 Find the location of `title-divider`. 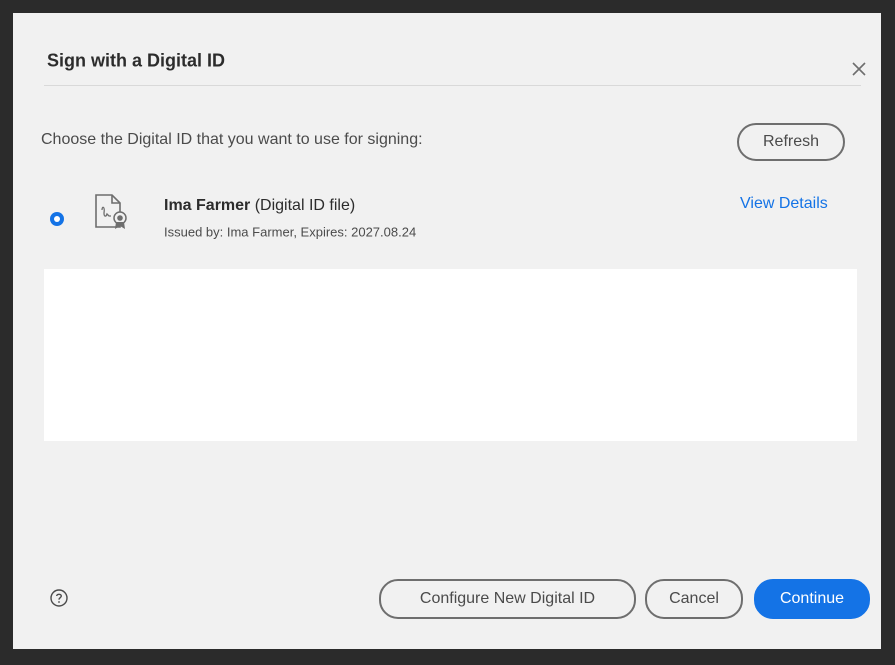

title-divider is located at coordinates (452, 85).